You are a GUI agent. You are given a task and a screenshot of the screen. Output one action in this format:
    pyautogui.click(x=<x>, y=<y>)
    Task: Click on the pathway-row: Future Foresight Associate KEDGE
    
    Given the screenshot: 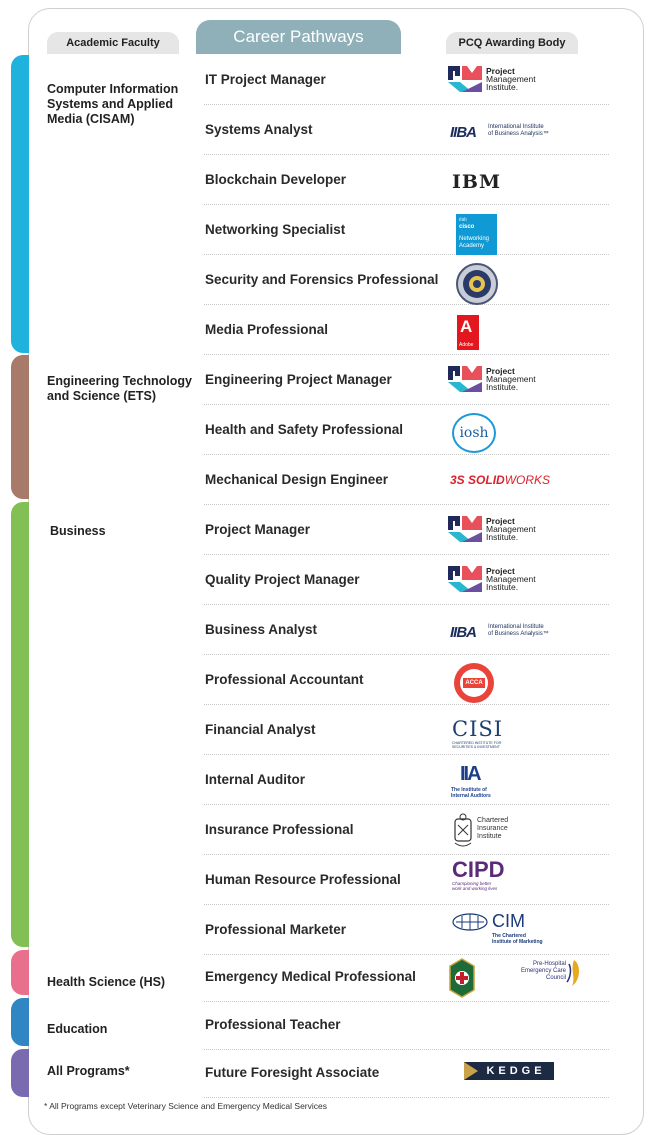 What is the action you would take?
    pyautogui.click(x=406, y=1073)
    